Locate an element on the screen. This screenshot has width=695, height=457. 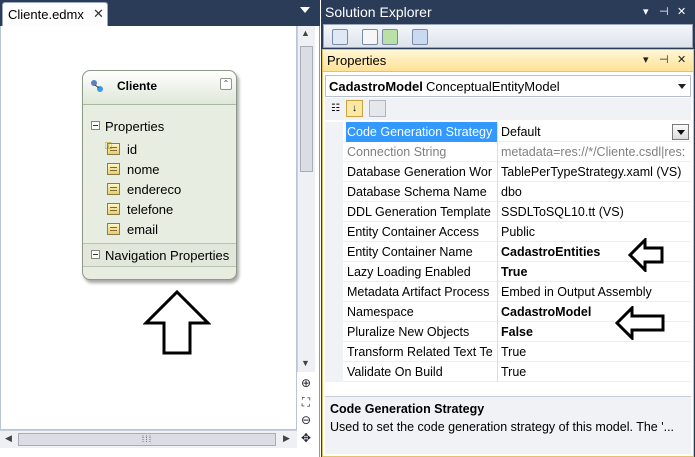
scroll-left-icon: ◀ is located at coordinates (8, 438).